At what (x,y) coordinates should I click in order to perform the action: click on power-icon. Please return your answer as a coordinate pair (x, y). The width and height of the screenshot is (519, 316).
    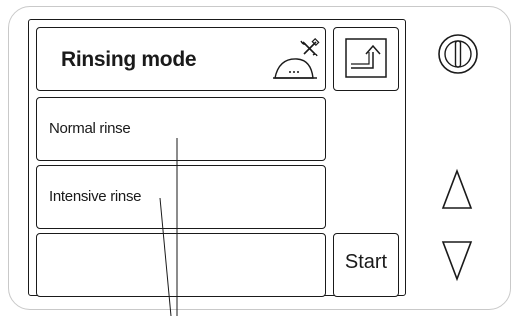
    Looking at the image, I should click on (458, 54).